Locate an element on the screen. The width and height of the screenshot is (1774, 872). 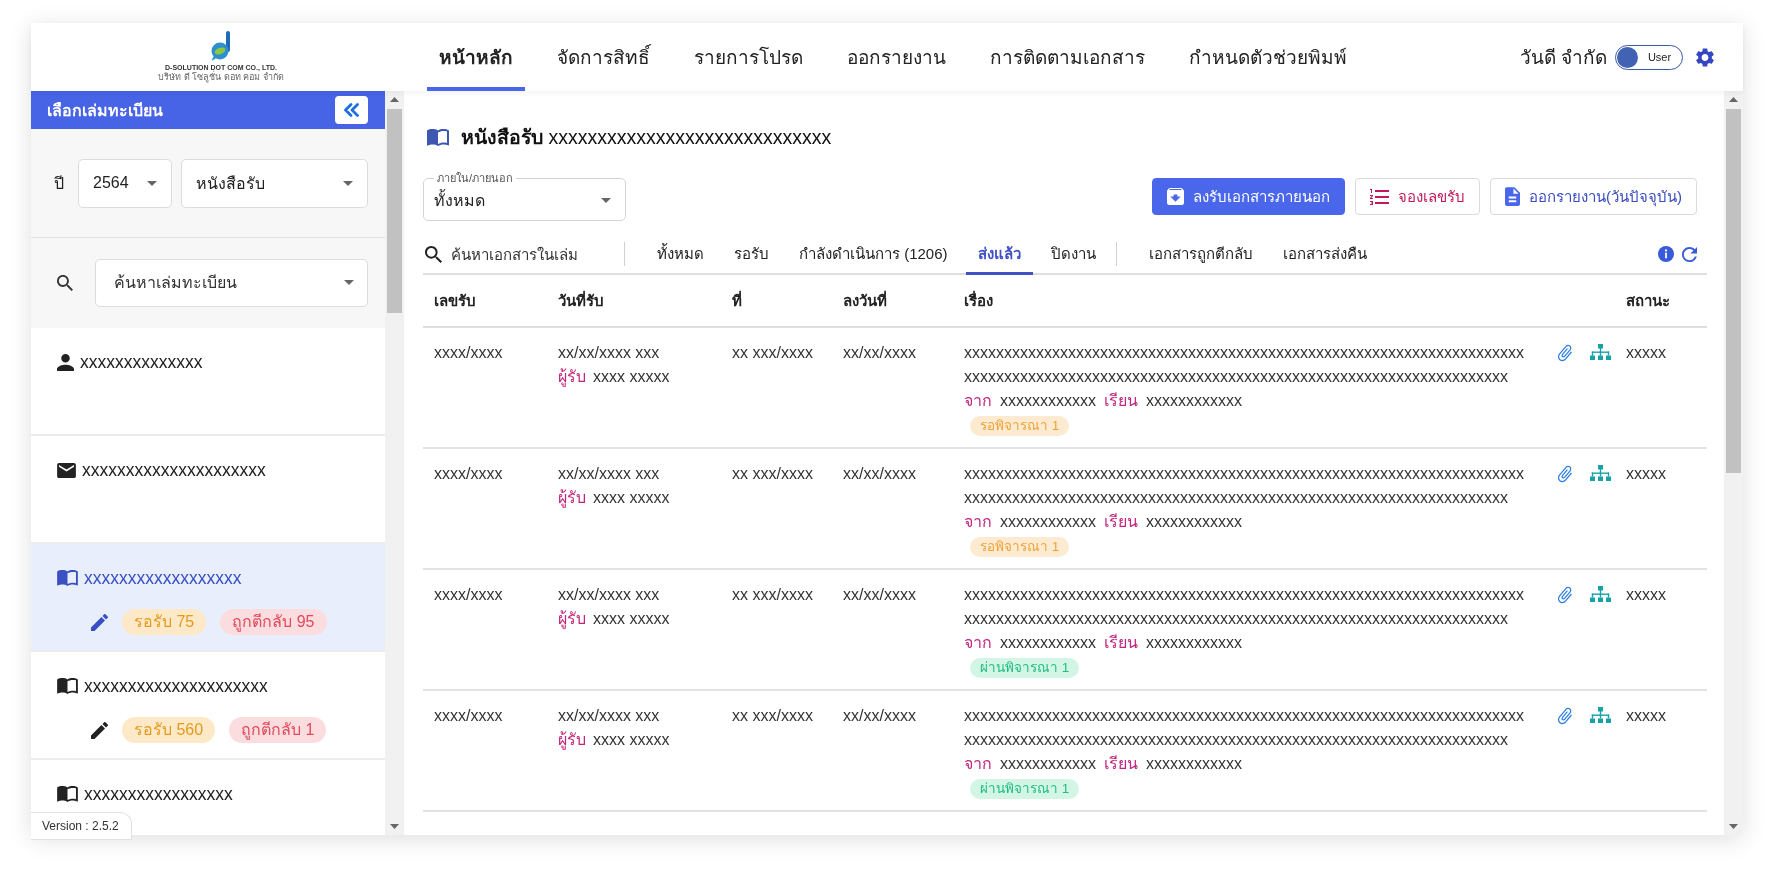
column-header: วันที่รับ is located at coordinates (581, 300).